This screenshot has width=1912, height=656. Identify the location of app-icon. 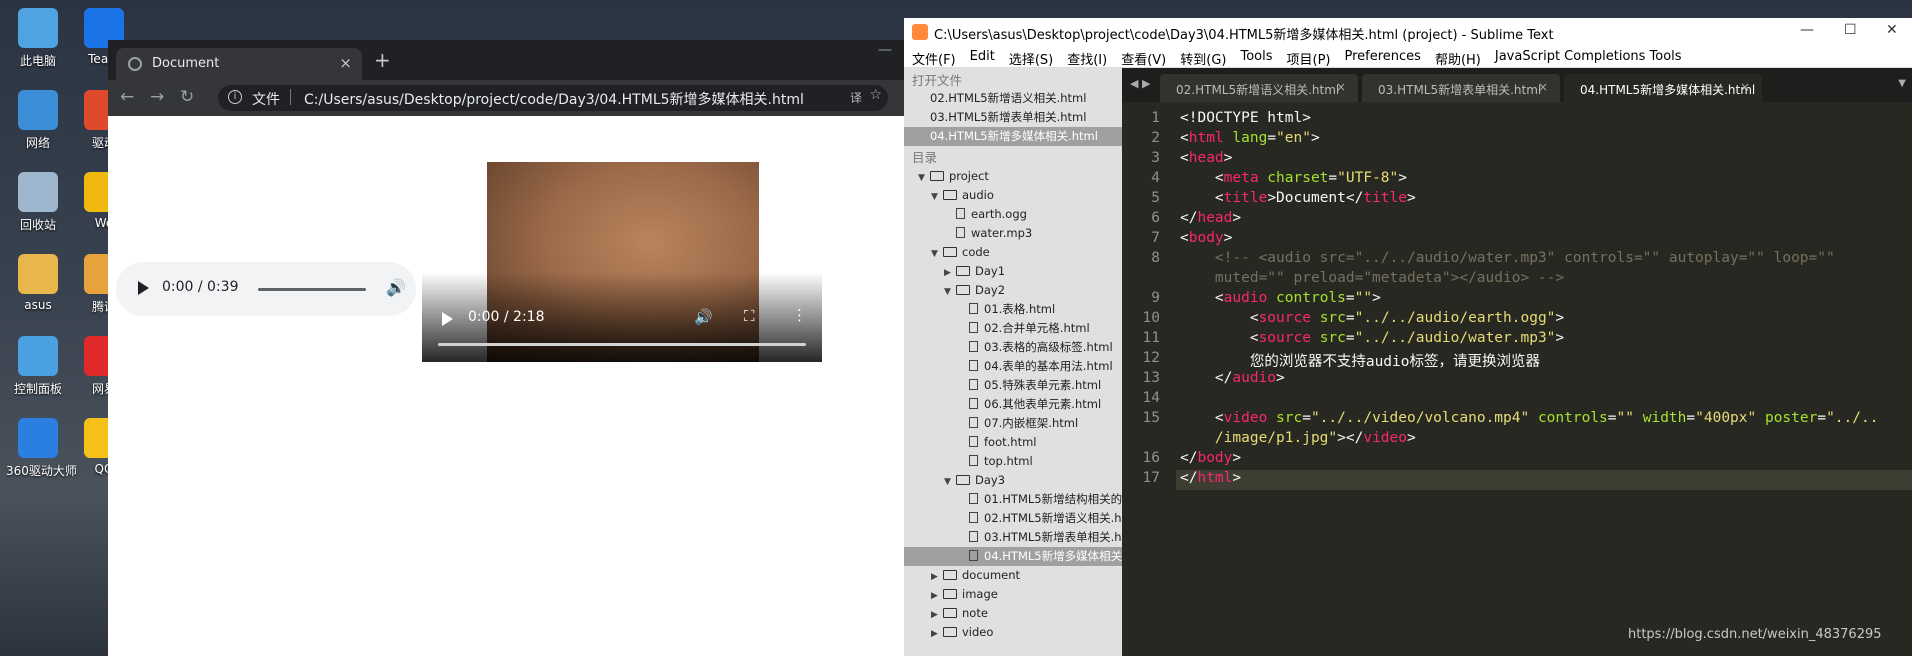
(38, 274).